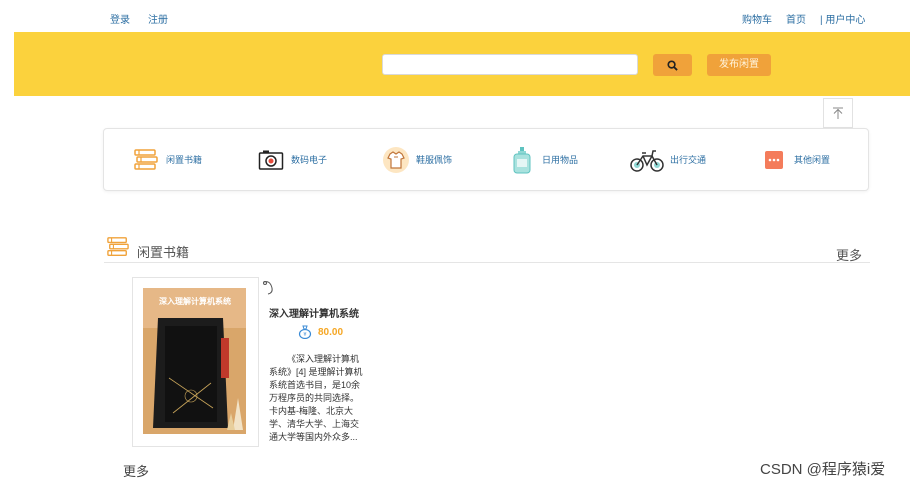 The width and height of the screenshot is (910, 484). I want to click on publish-idle-button: 发布闲置, so click(739, 65).